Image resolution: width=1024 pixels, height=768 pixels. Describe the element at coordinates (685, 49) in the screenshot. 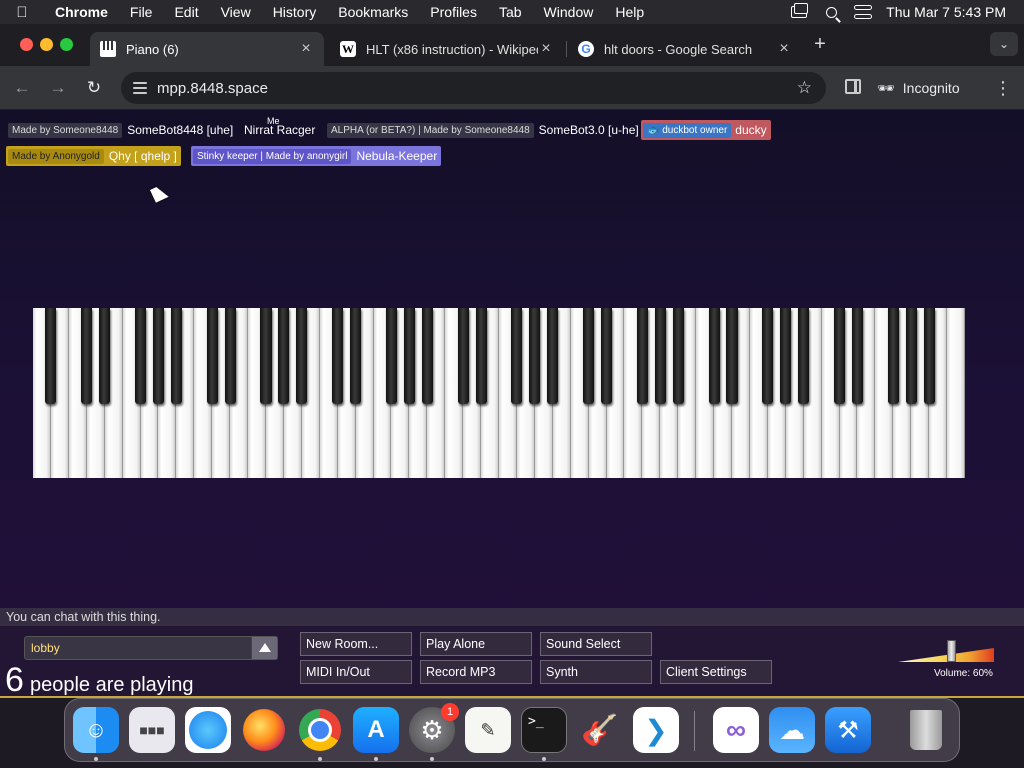

I see `tab-google-search: G hlt doors - Google Search ×` at that location.